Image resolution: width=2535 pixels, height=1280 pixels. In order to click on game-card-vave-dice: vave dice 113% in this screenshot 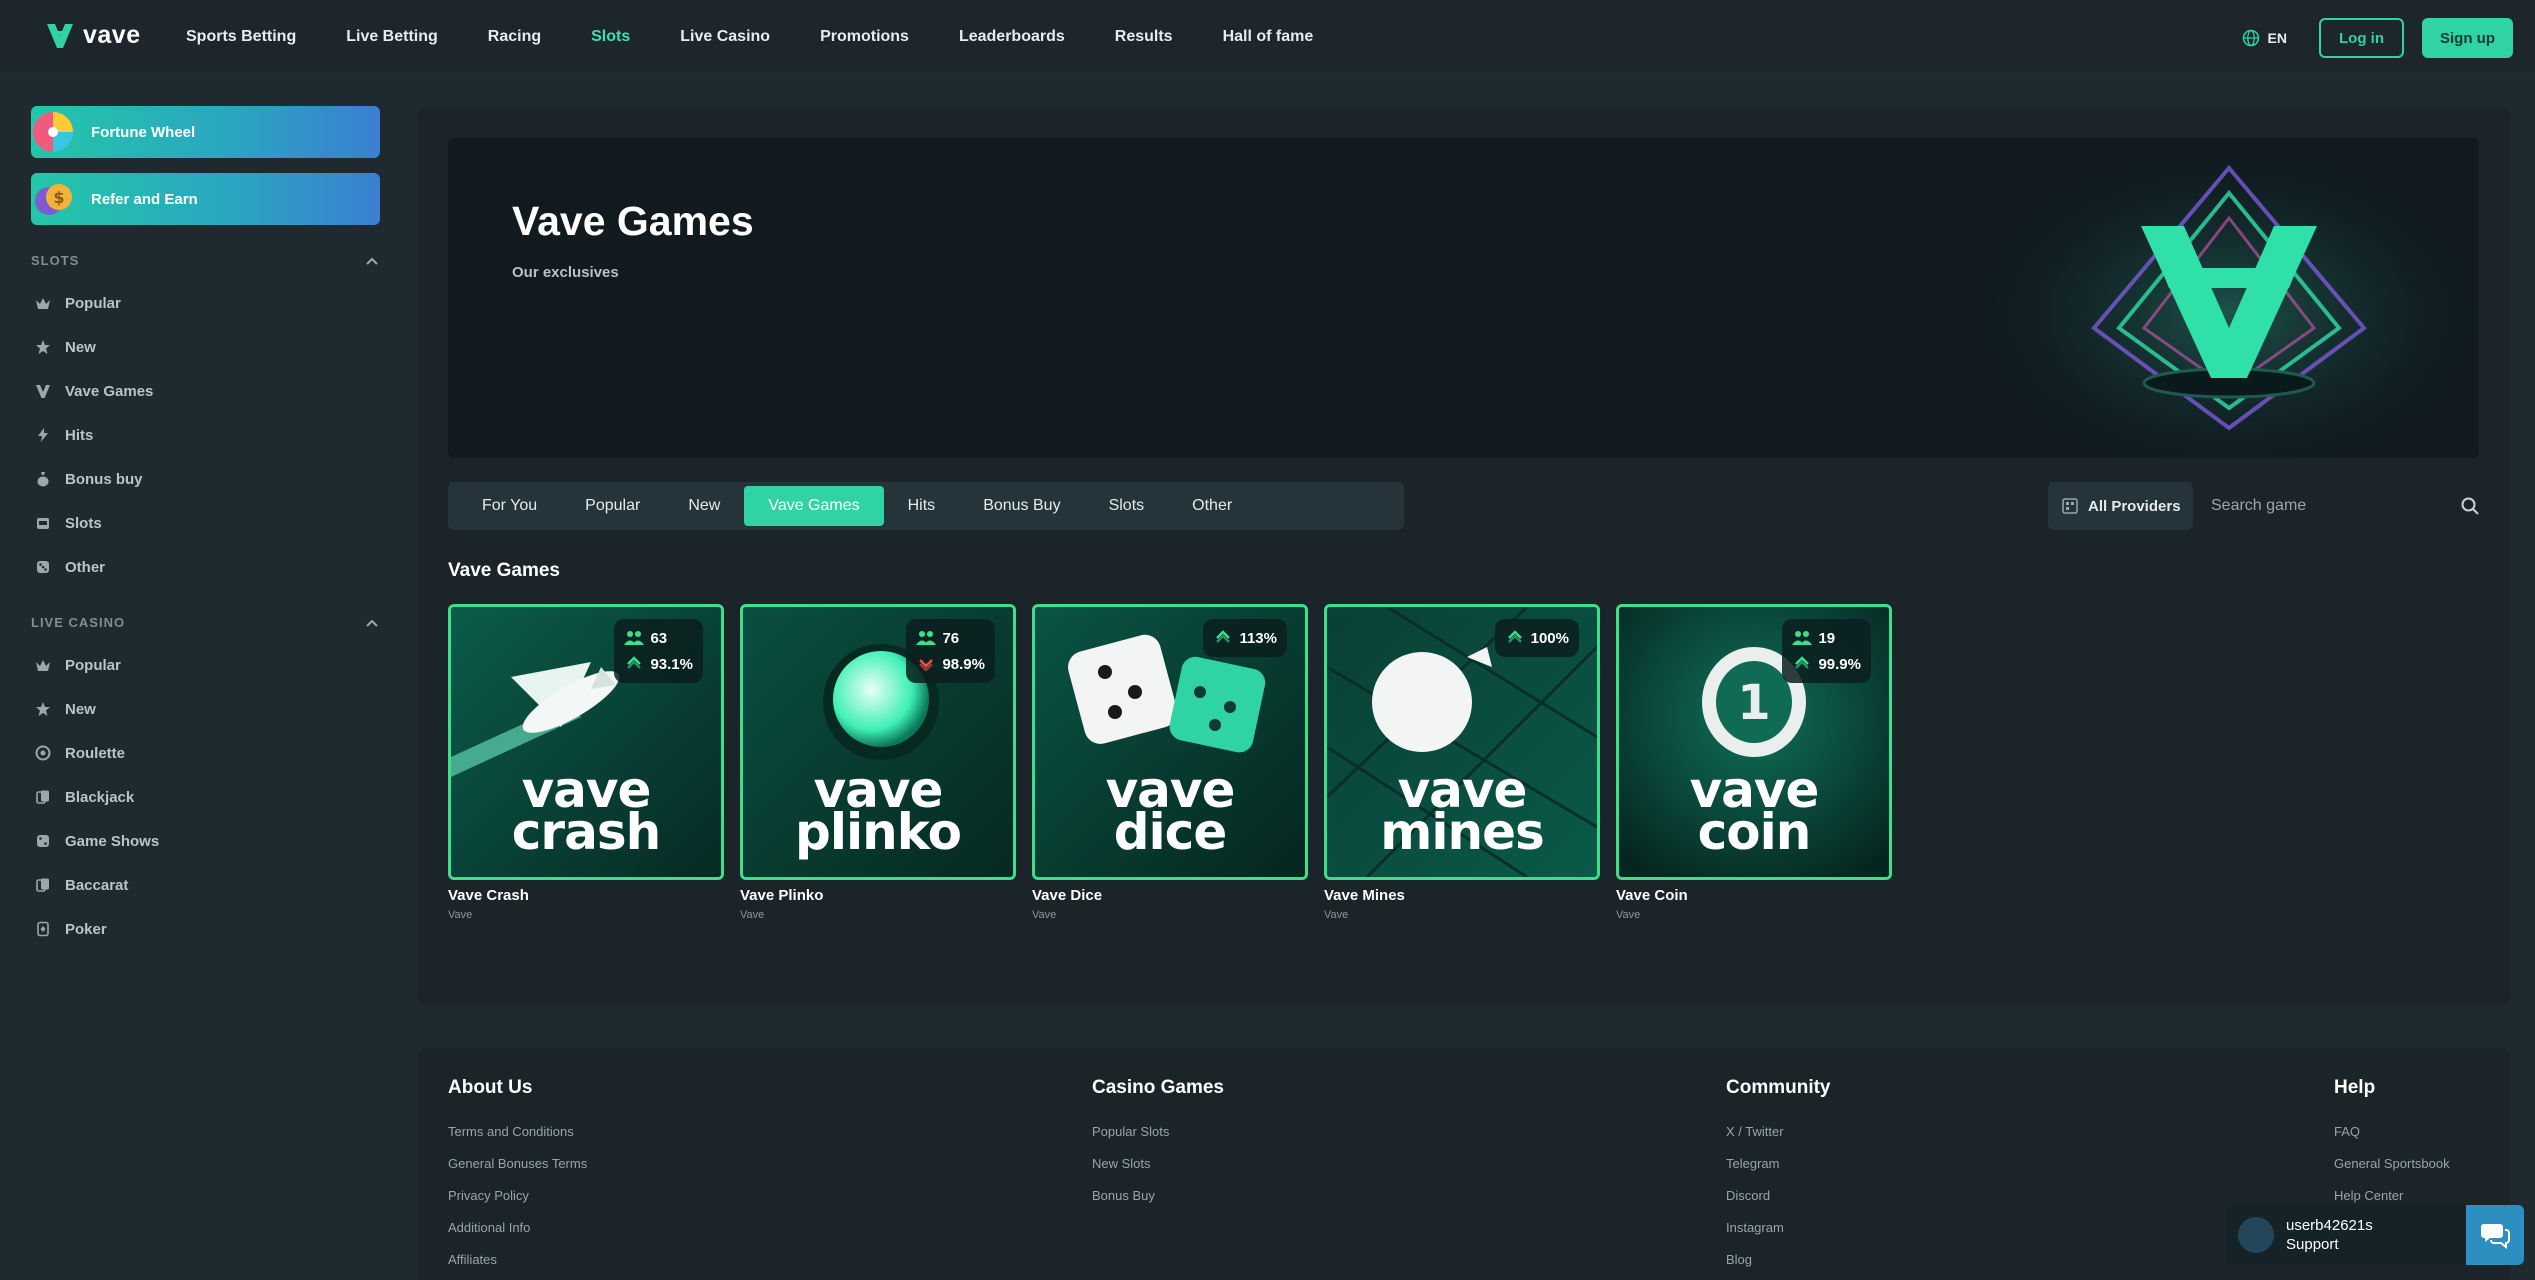, I will do `click(1170, 742)`.